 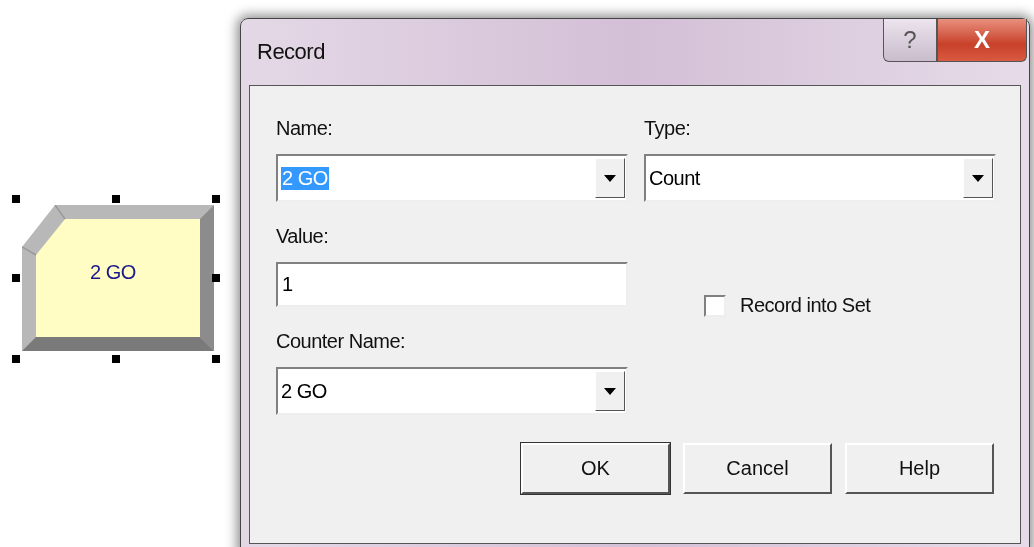 I want to click on dialog-button: Help, so click(x=919, y=468).